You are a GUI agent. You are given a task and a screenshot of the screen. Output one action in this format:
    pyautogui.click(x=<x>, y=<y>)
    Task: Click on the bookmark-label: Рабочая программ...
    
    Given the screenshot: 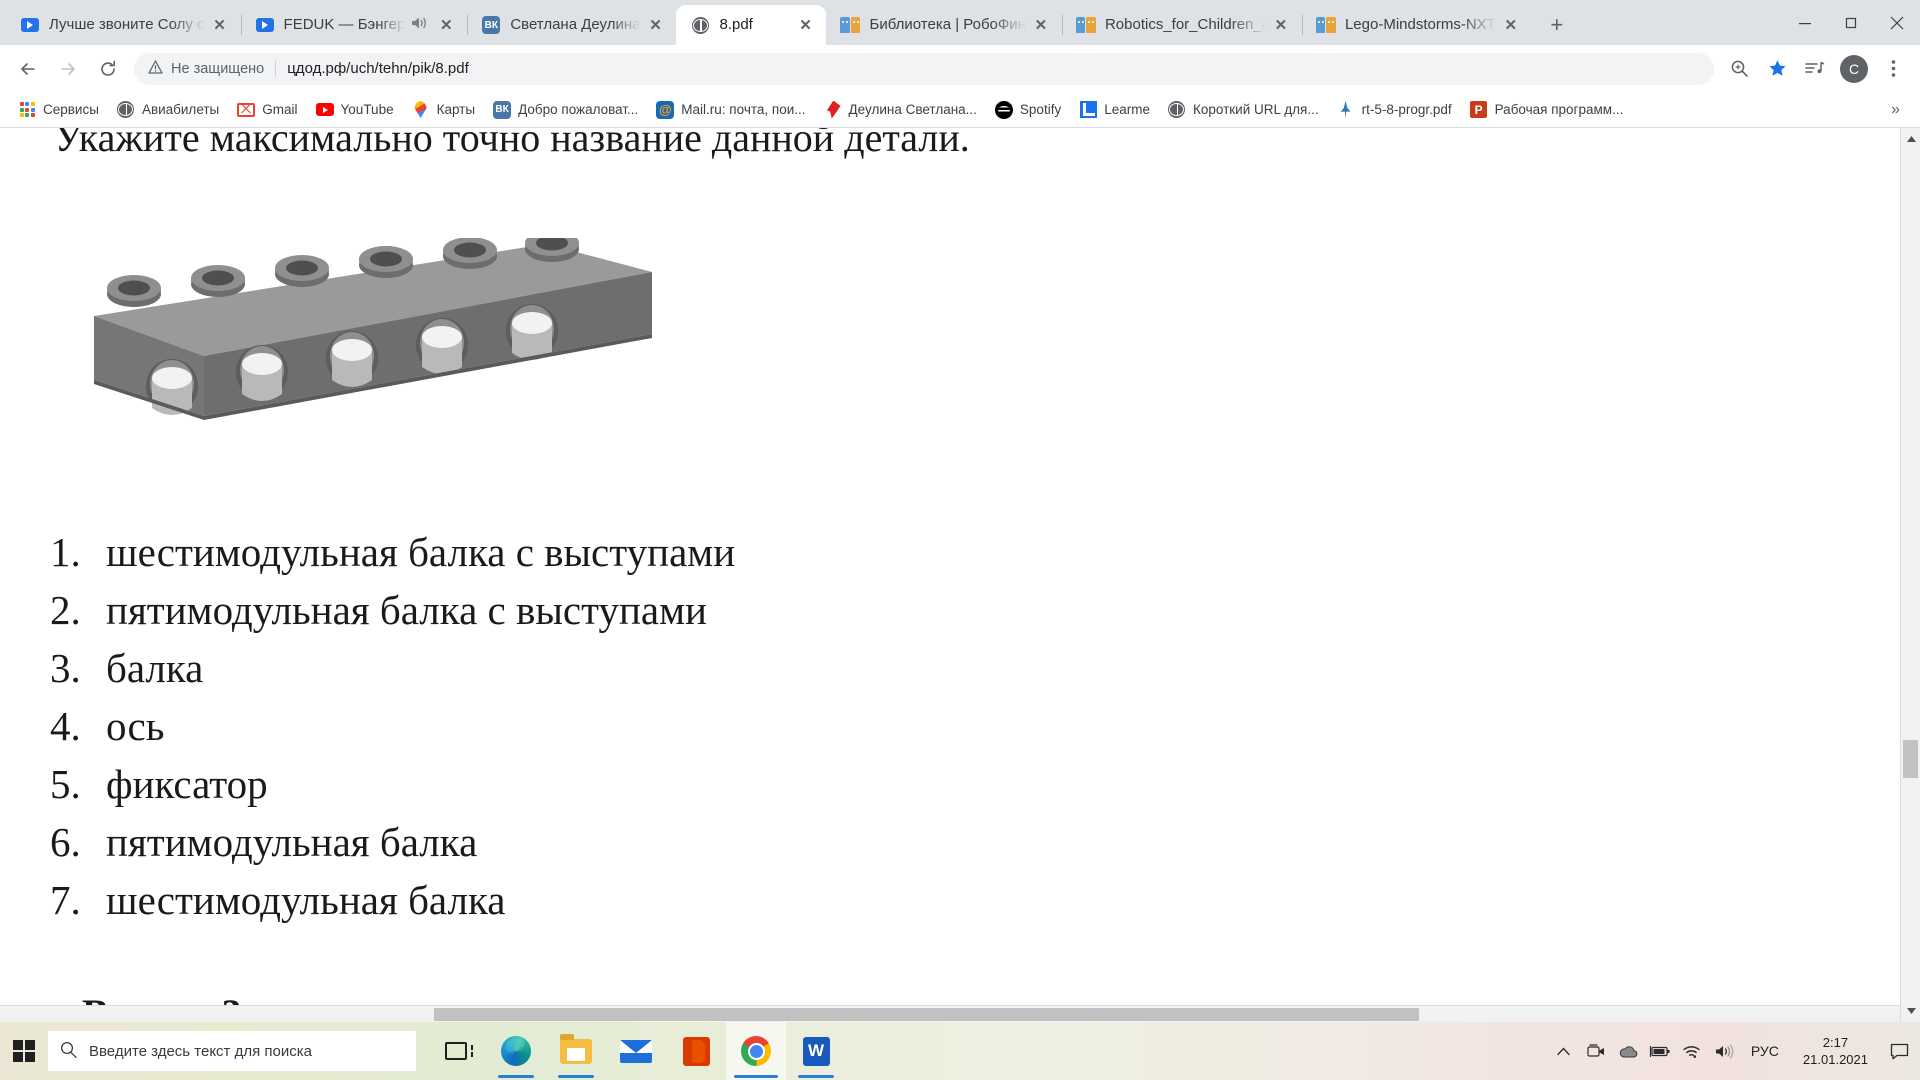 What is the action you would take?
    pyautogui.click(x=1559, y=109)
    